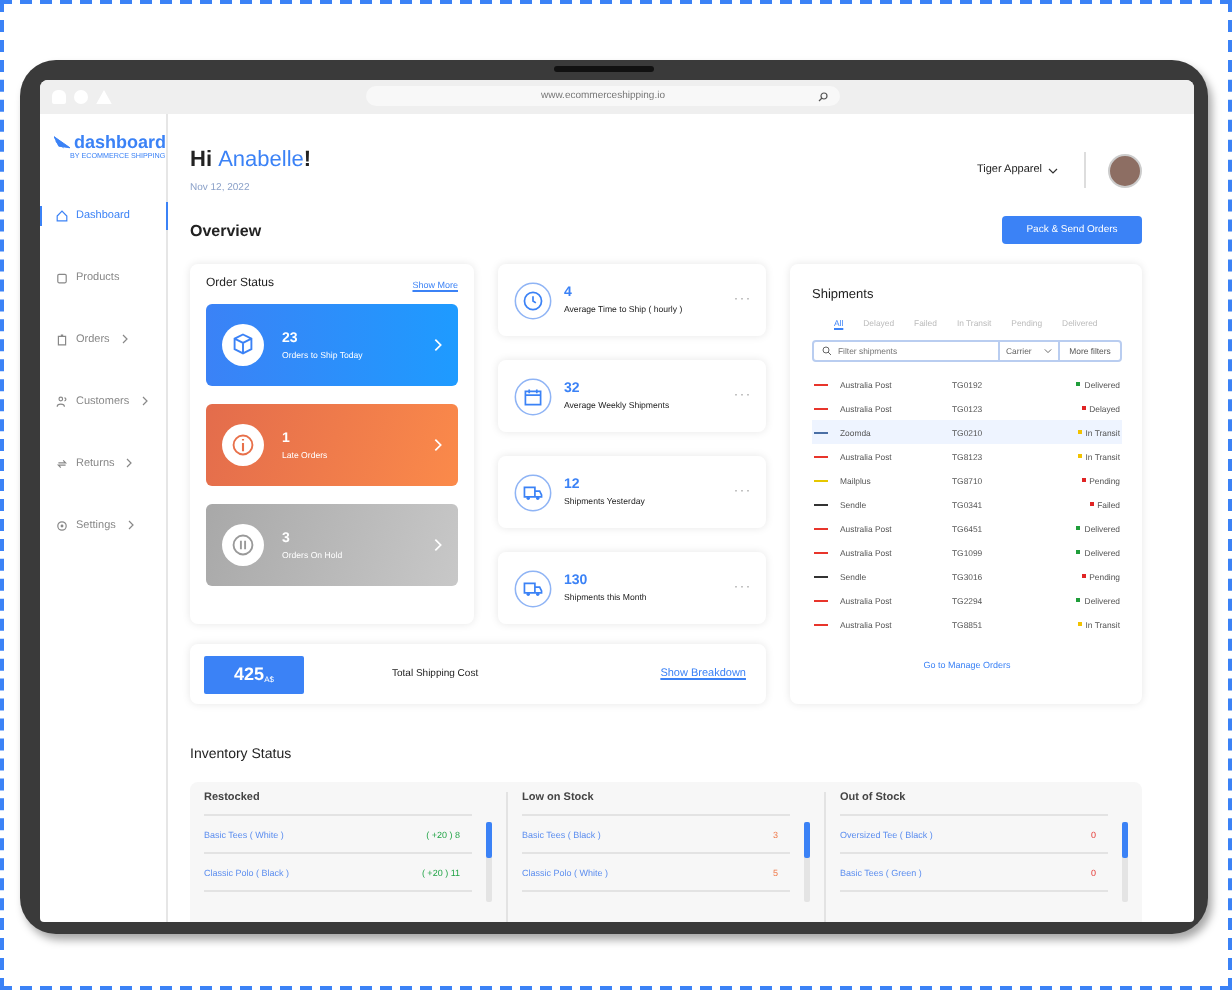 Image resolution: width=1232 pixels, height=990 pixels. What do you see at coordinates (62, 215) in the screenshot?
I see `home-icon` at bounding box center [62, 215].